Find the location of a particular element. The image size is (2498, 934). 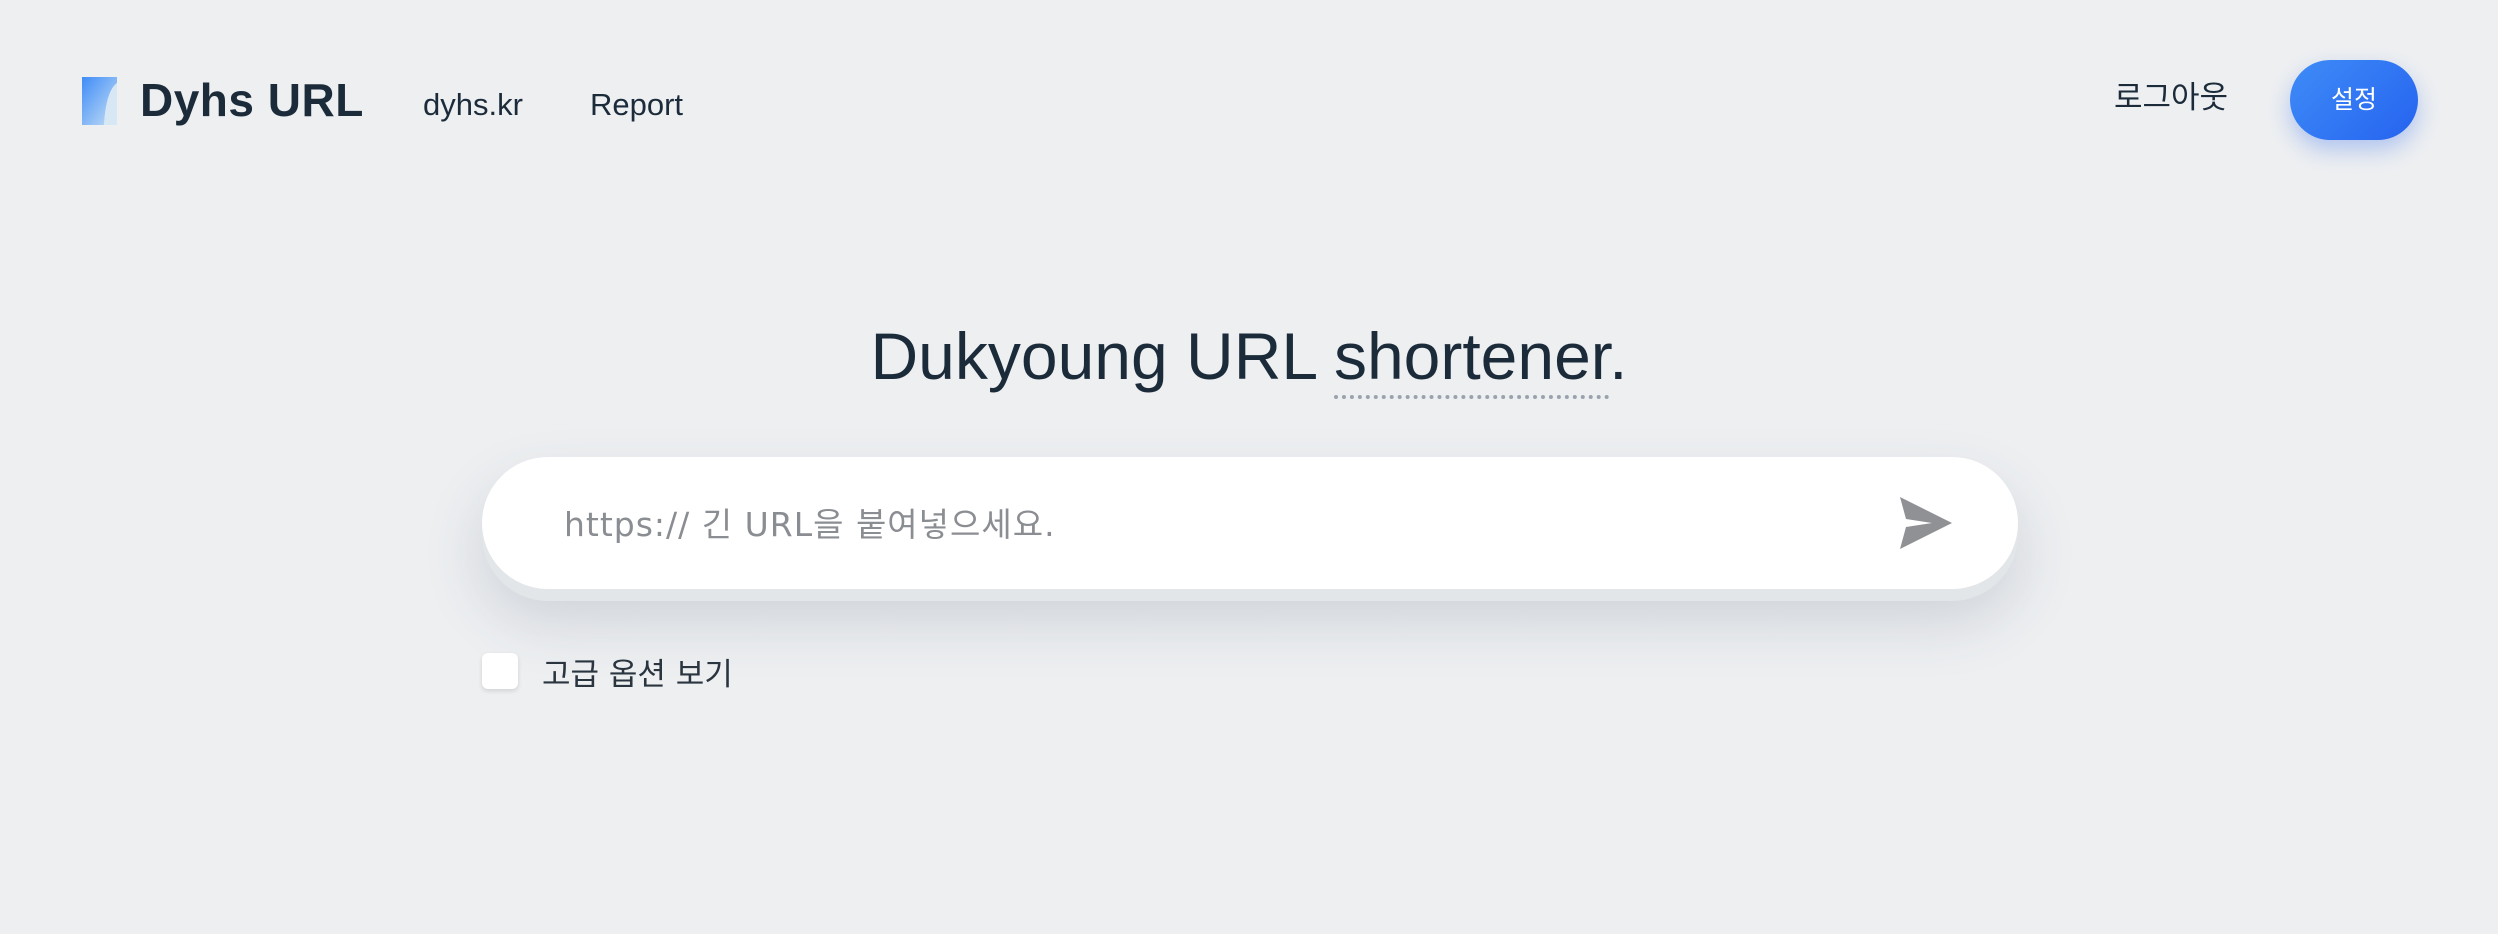

paper-plane-icon is located at coordinates (1926, 523).